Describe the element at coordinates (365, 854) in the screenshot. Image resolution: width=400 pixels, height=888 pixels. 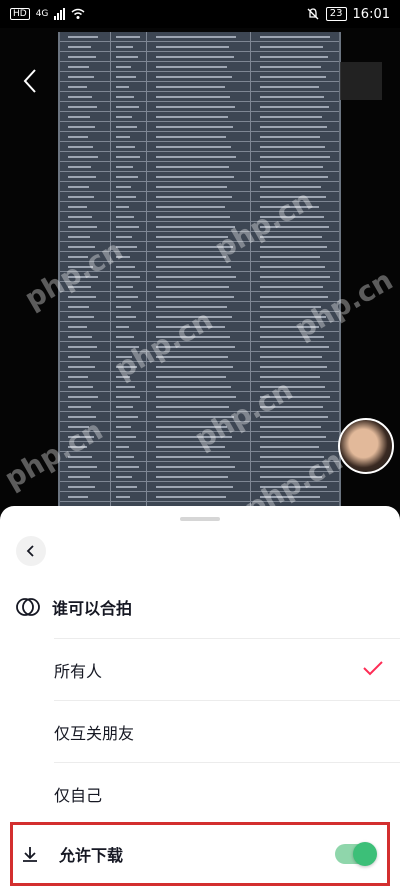
I see `toggle-knob` at that location.